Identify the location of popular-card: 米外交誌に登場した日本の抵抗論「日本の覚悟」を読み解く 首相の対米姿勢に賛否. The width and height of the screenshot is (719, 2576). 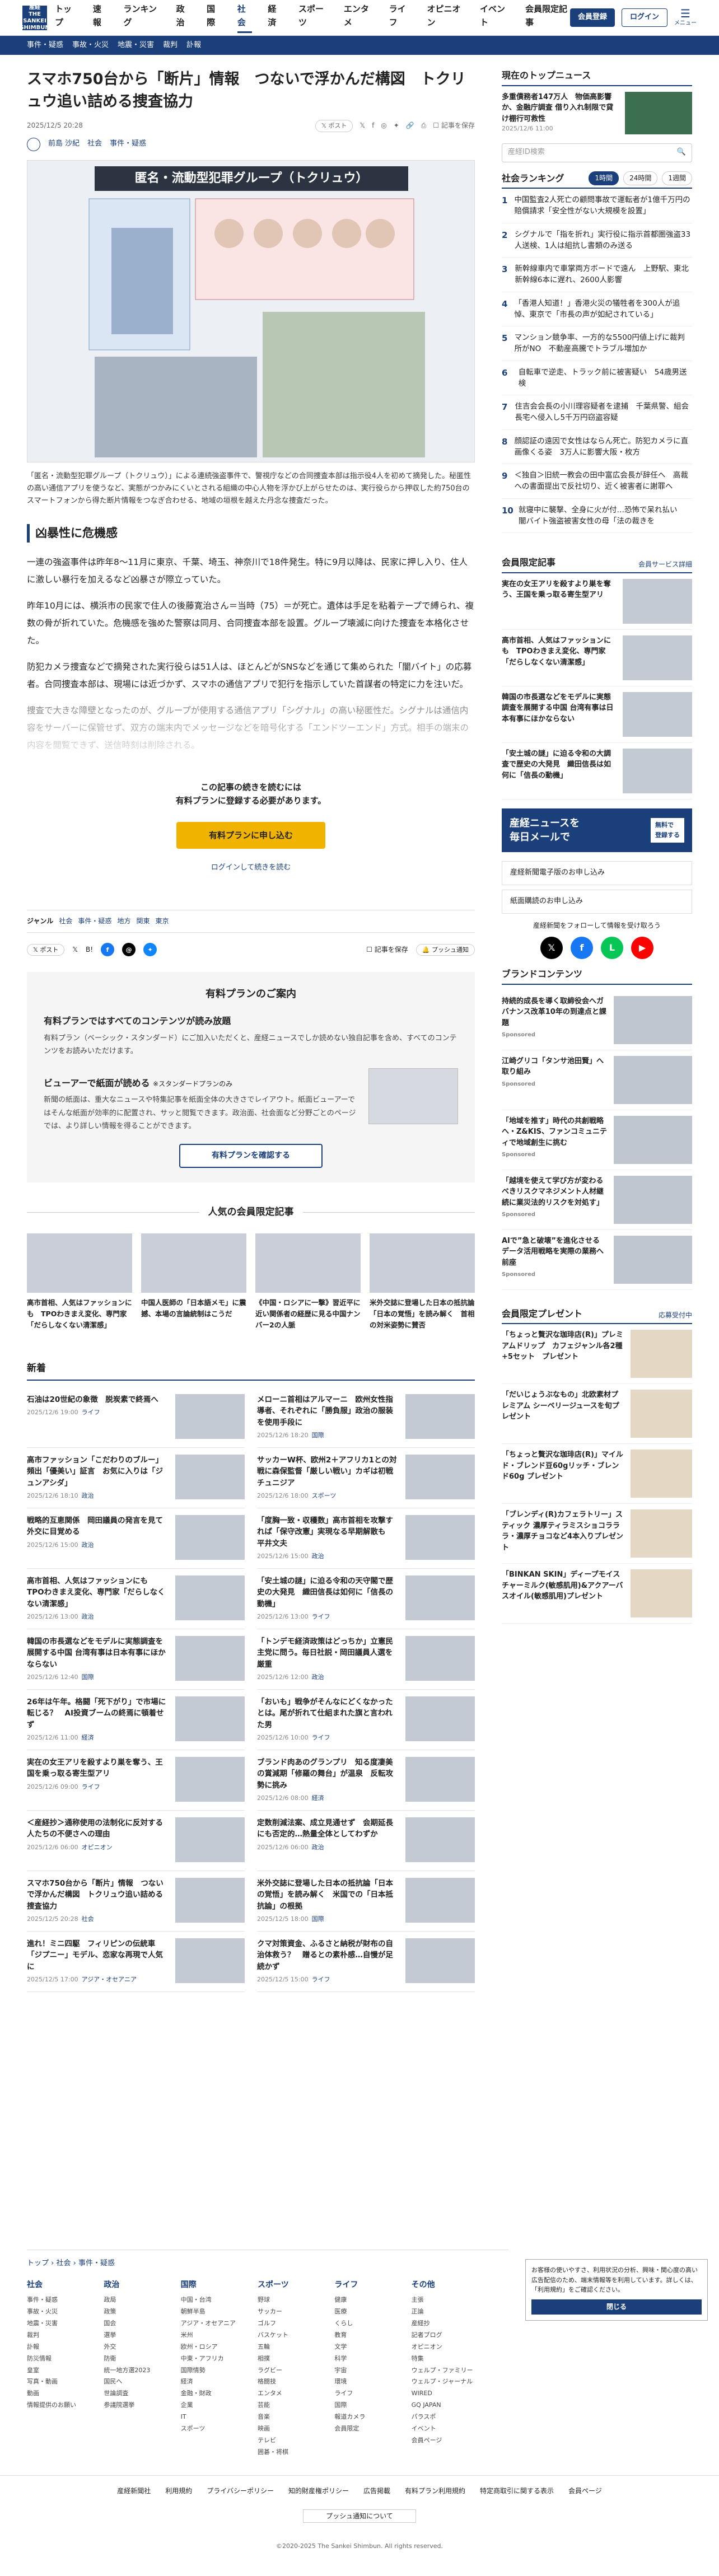
(422, 1282).